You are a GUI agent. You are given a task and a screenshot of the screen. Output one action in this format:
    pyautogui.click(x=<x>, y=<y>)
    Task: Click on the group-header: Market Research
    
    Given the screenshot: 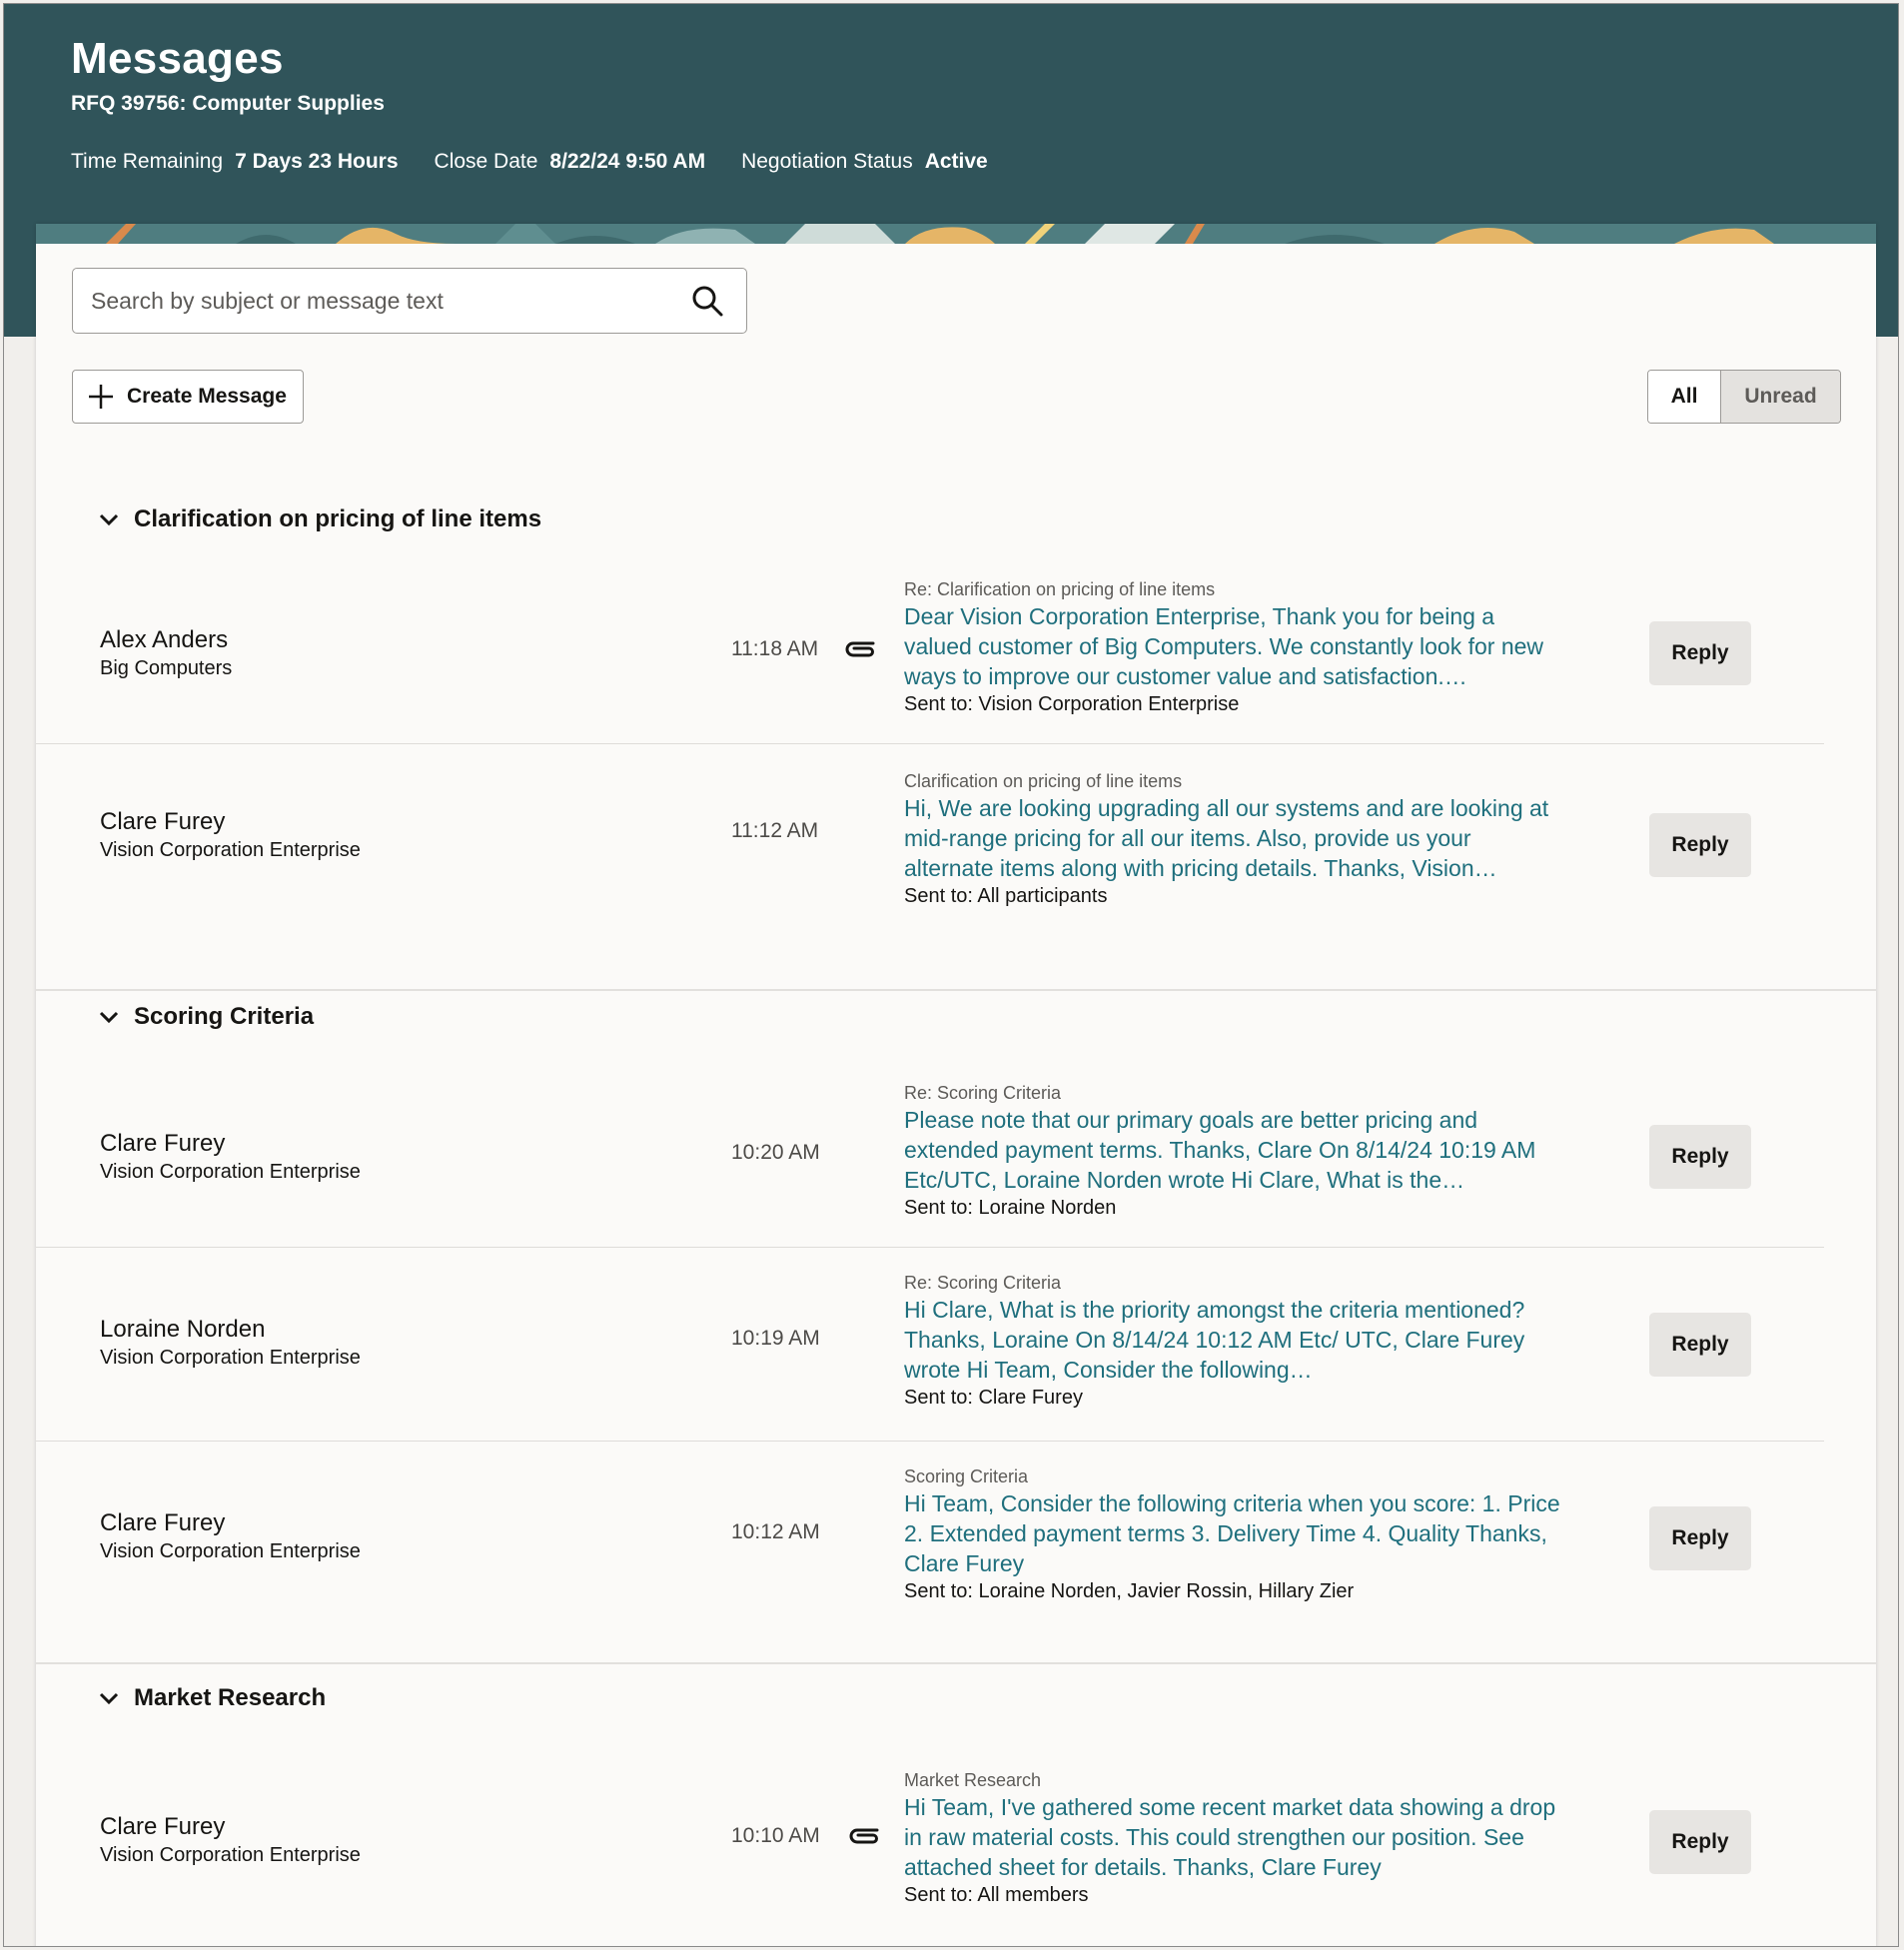 What is the action you would take?
    pyautogui.click(x=212, y=1698)
    